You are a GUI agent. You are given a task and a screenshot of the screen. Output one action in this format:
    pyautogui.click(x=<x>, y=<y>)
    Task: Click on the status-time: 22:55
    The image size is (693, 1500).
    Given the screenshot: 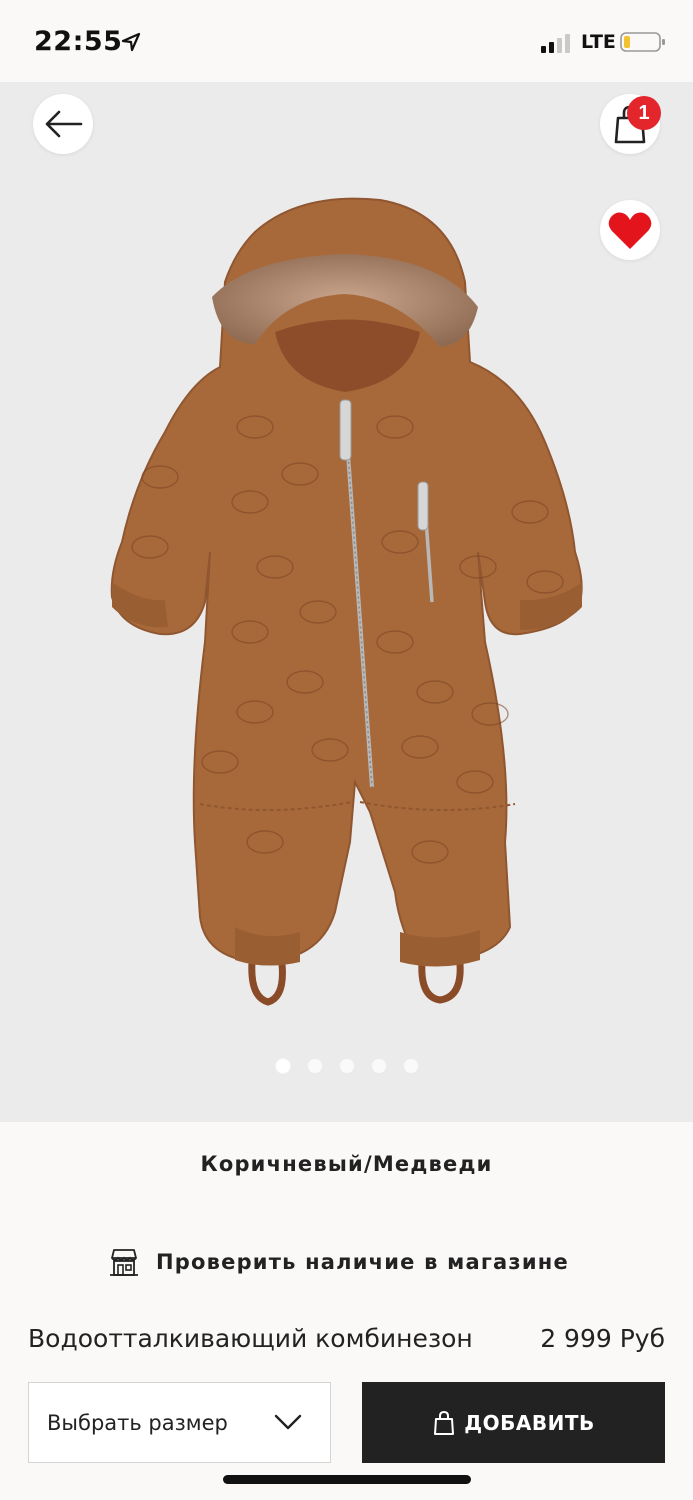 What is the action you would take?
    pyautogui.click(x=78, y=41)
    